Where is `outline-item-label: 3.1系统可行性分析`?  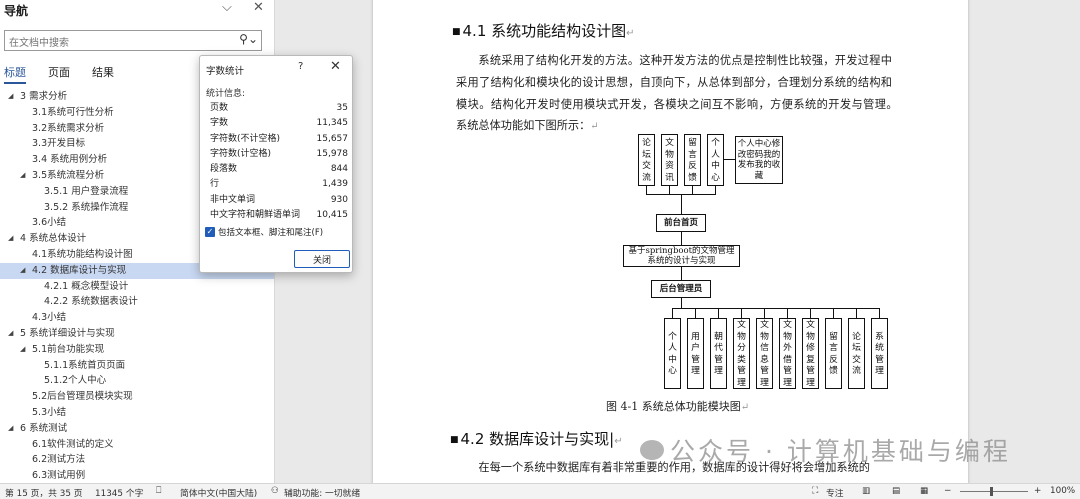 outline-item-label: 3.1系统可行性分析 is located at coordinates (73, 112).